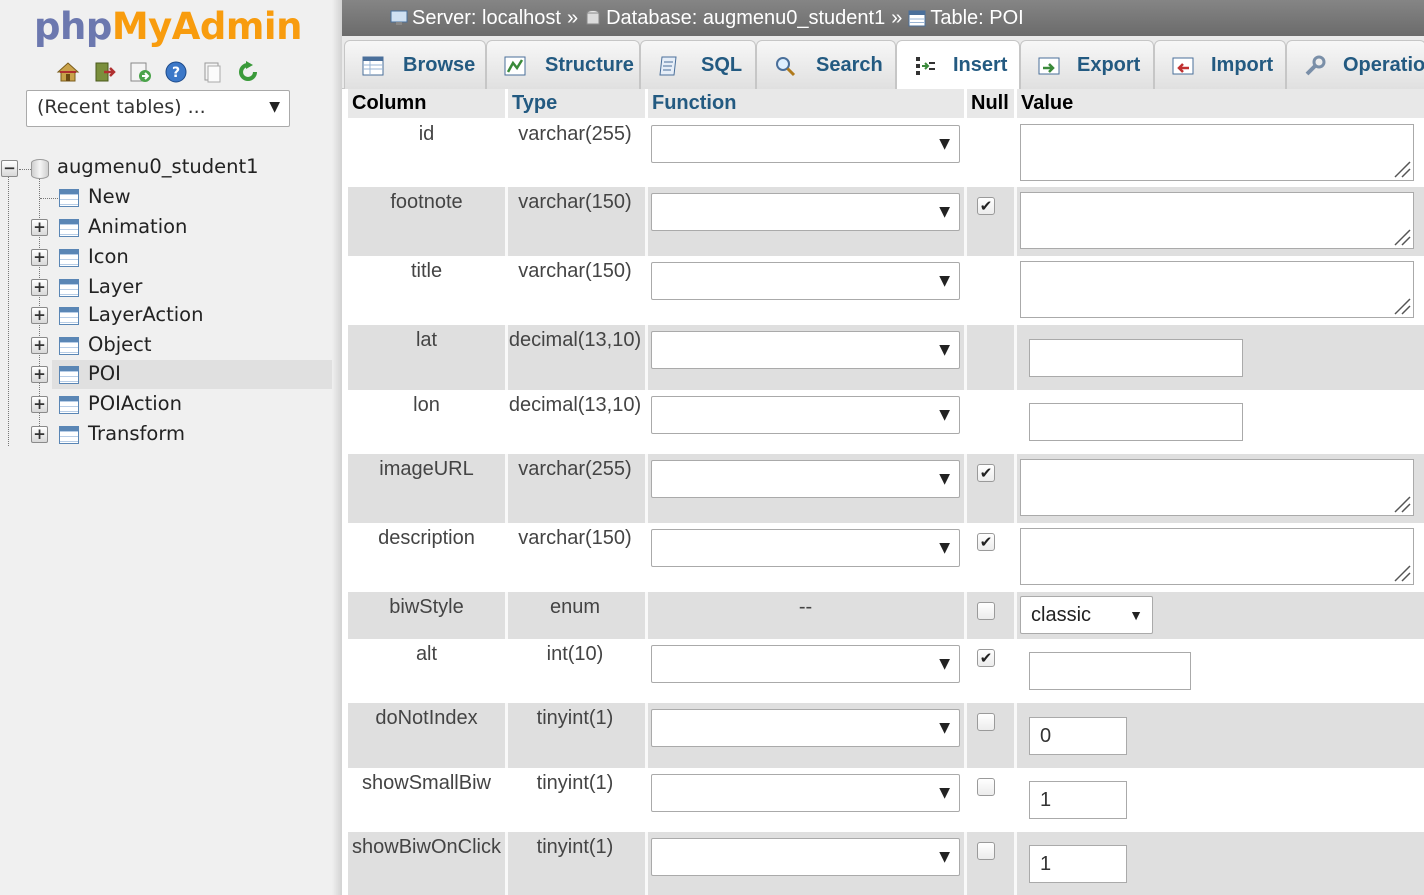  Describe the element at coordinates (158, 108) in the screenshot. I see `recent-tables-select: (Recent tables) ... ▼` at that location.